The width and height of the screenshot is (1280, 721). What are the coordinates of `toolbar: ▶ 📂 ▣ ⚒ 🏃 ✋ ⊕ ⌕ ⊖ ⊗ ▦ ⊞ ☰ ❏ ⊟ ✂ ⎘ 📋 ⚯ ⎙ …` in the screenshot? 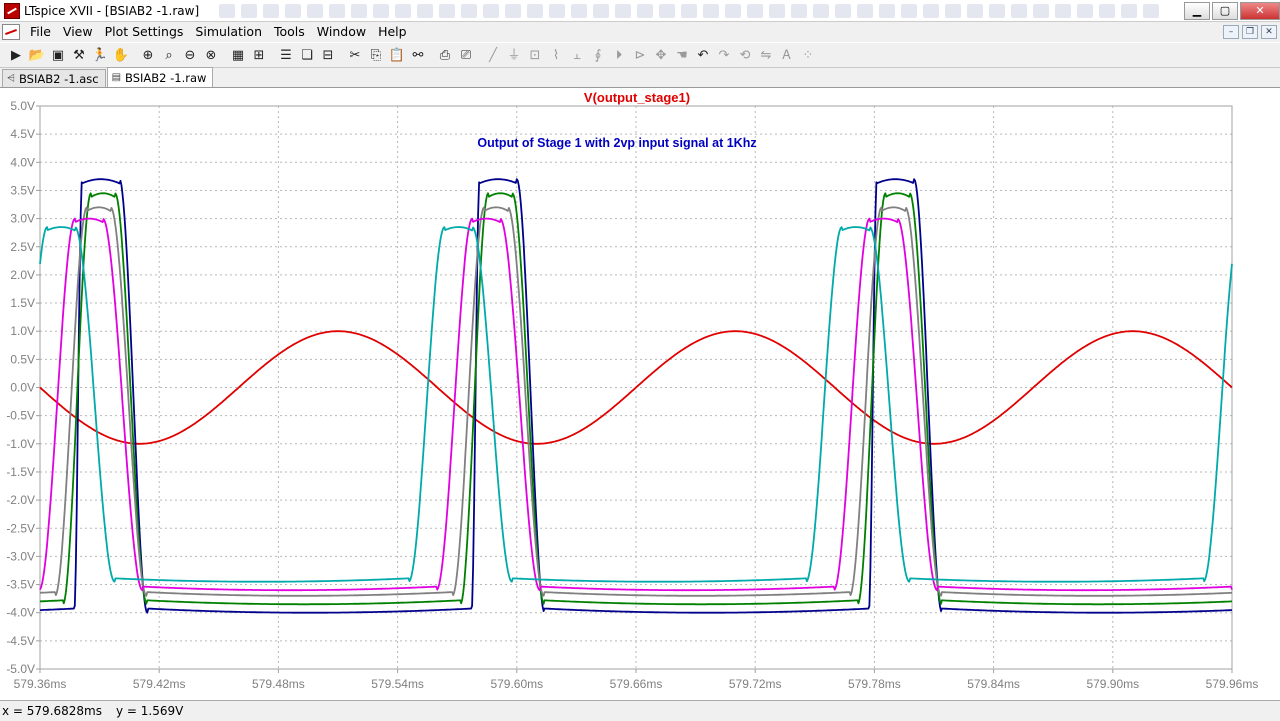 It's located at (640, 55).